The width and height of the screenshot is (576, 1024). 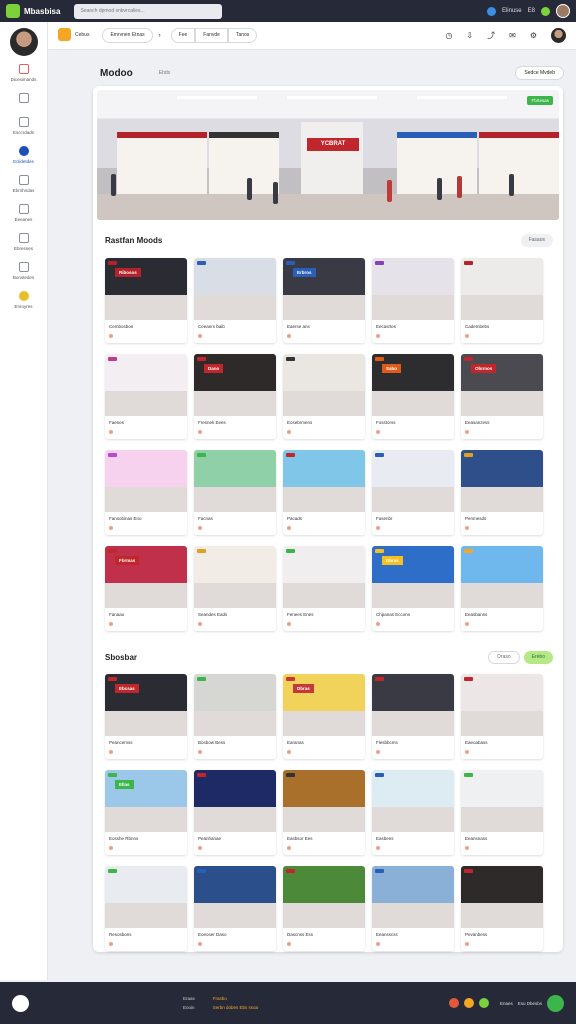 I want to click on sidebar-item-8: Bonstedes, so click(x=23, y=271).